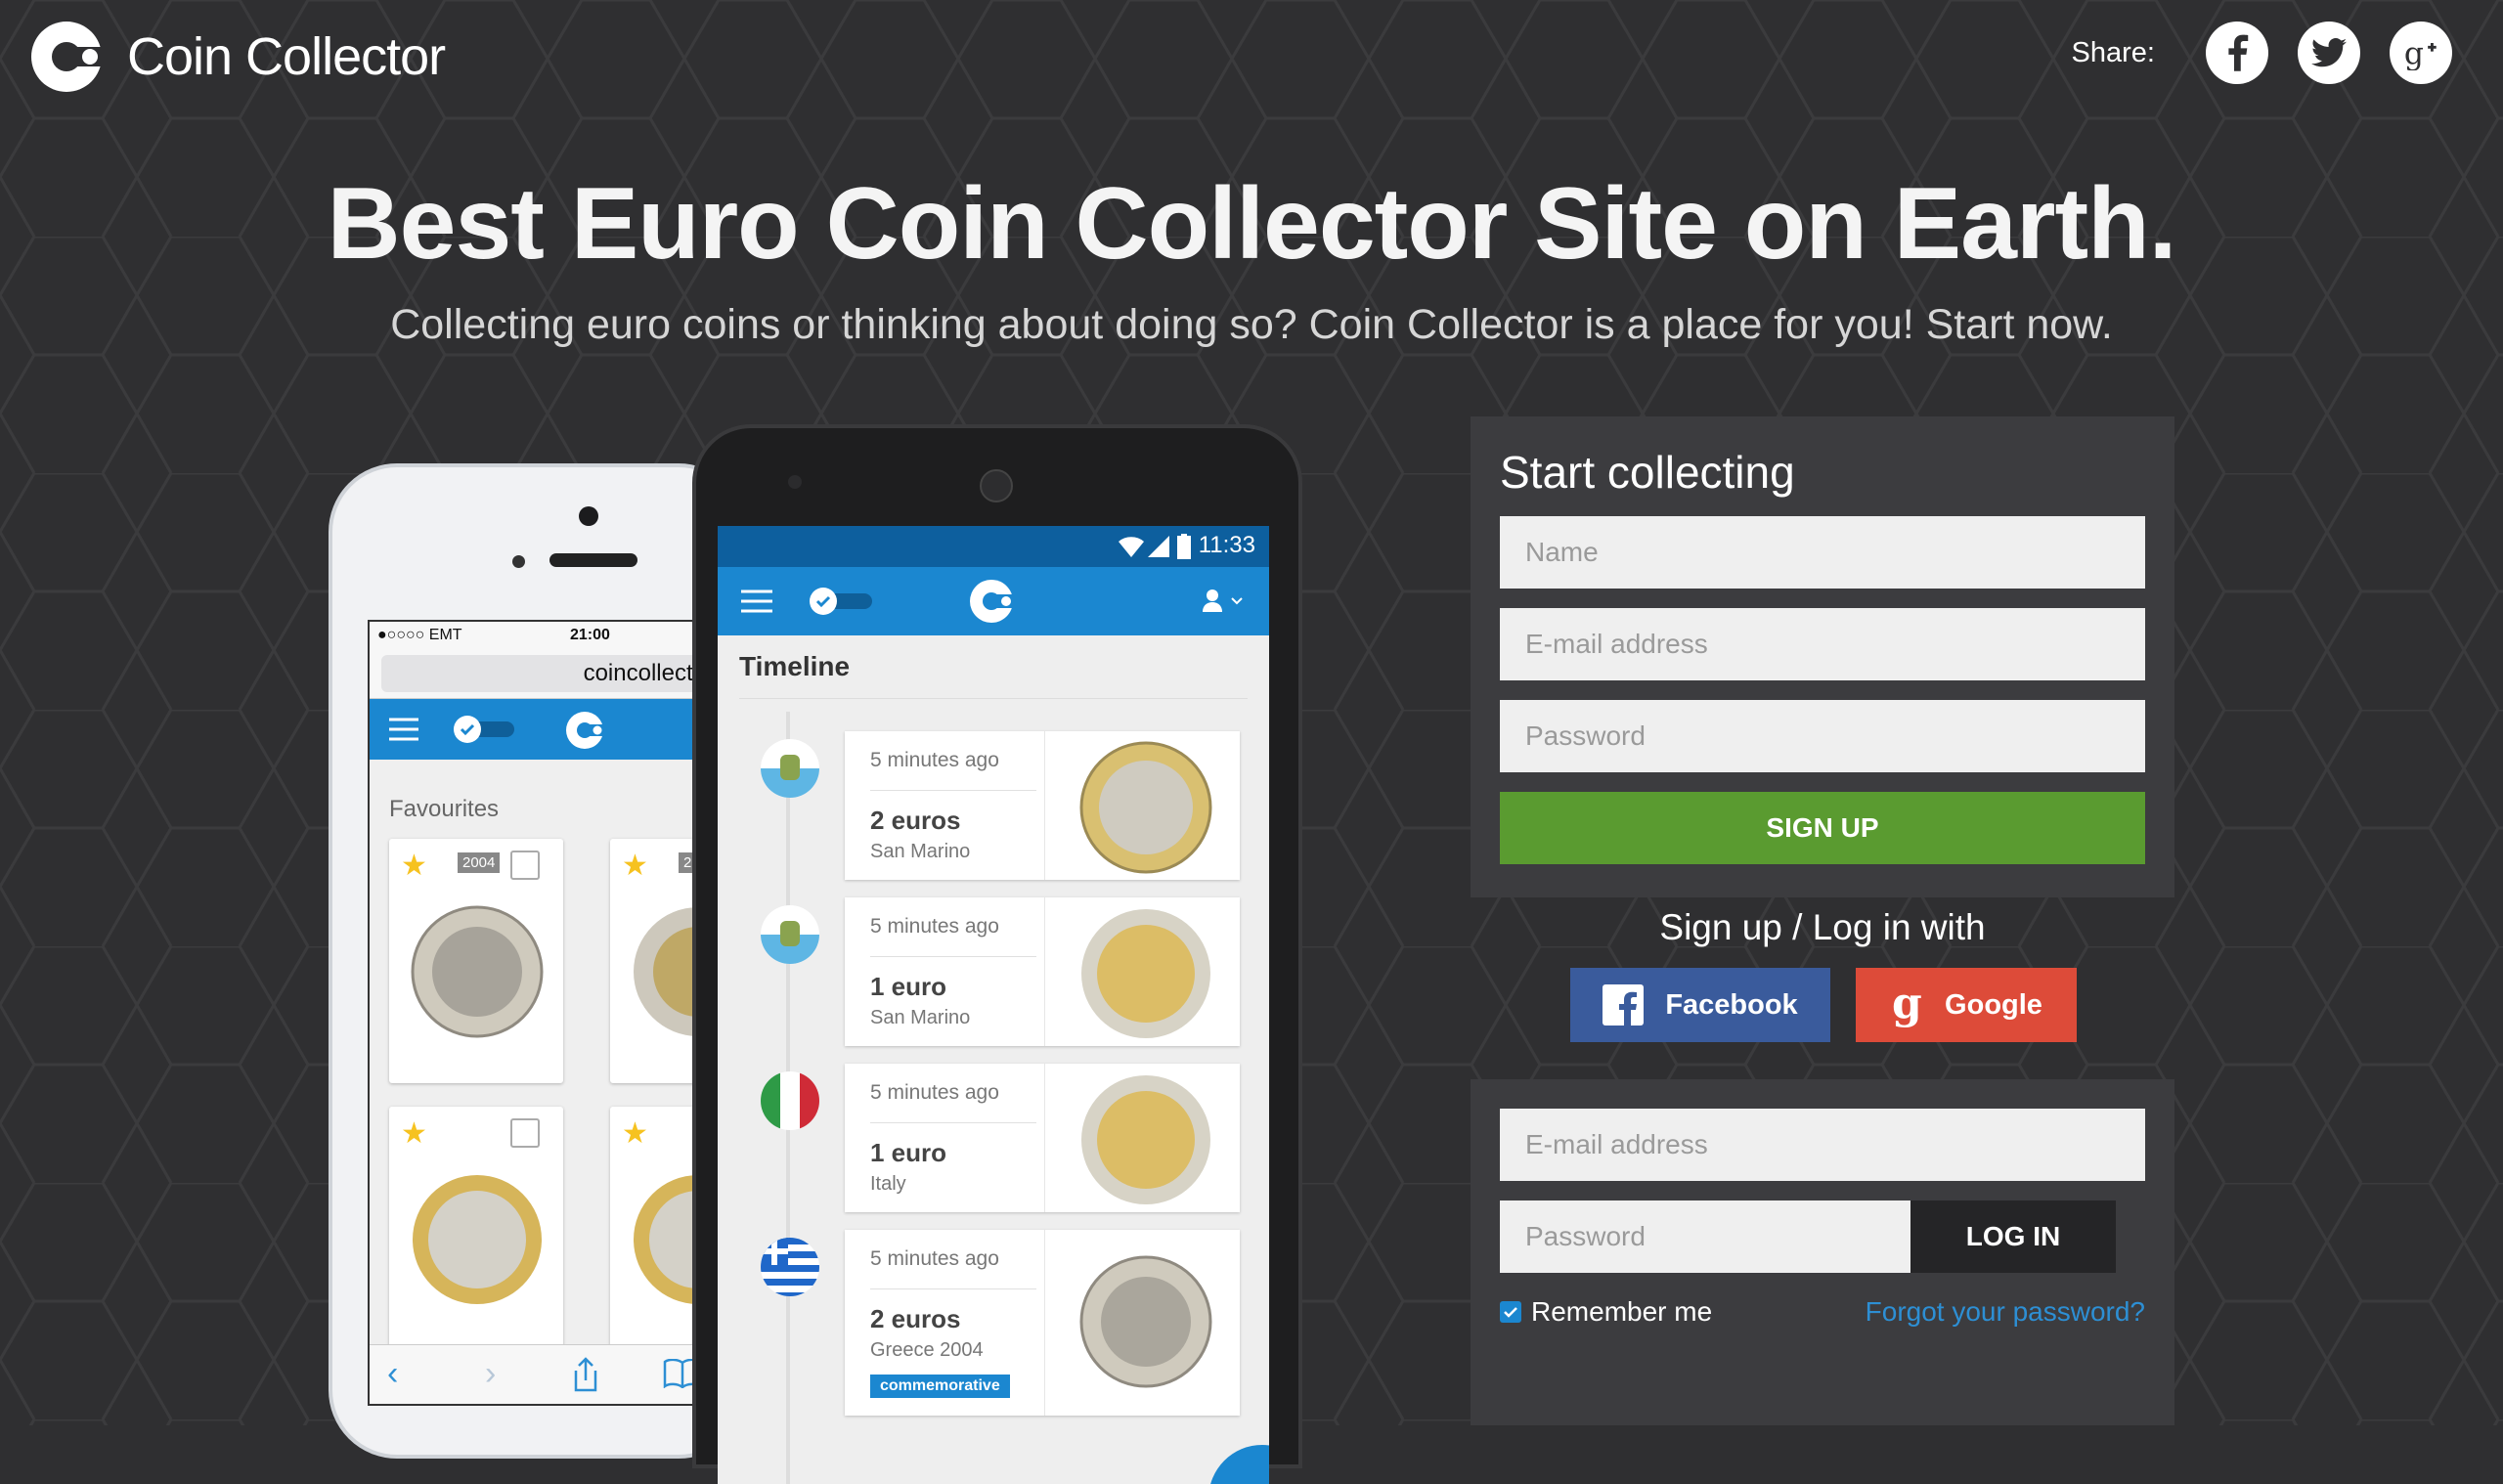 Image resolution: width=2503 pixels, height=1484 pixels. I want to click on add-coin-fab, so click(1238, 1464).